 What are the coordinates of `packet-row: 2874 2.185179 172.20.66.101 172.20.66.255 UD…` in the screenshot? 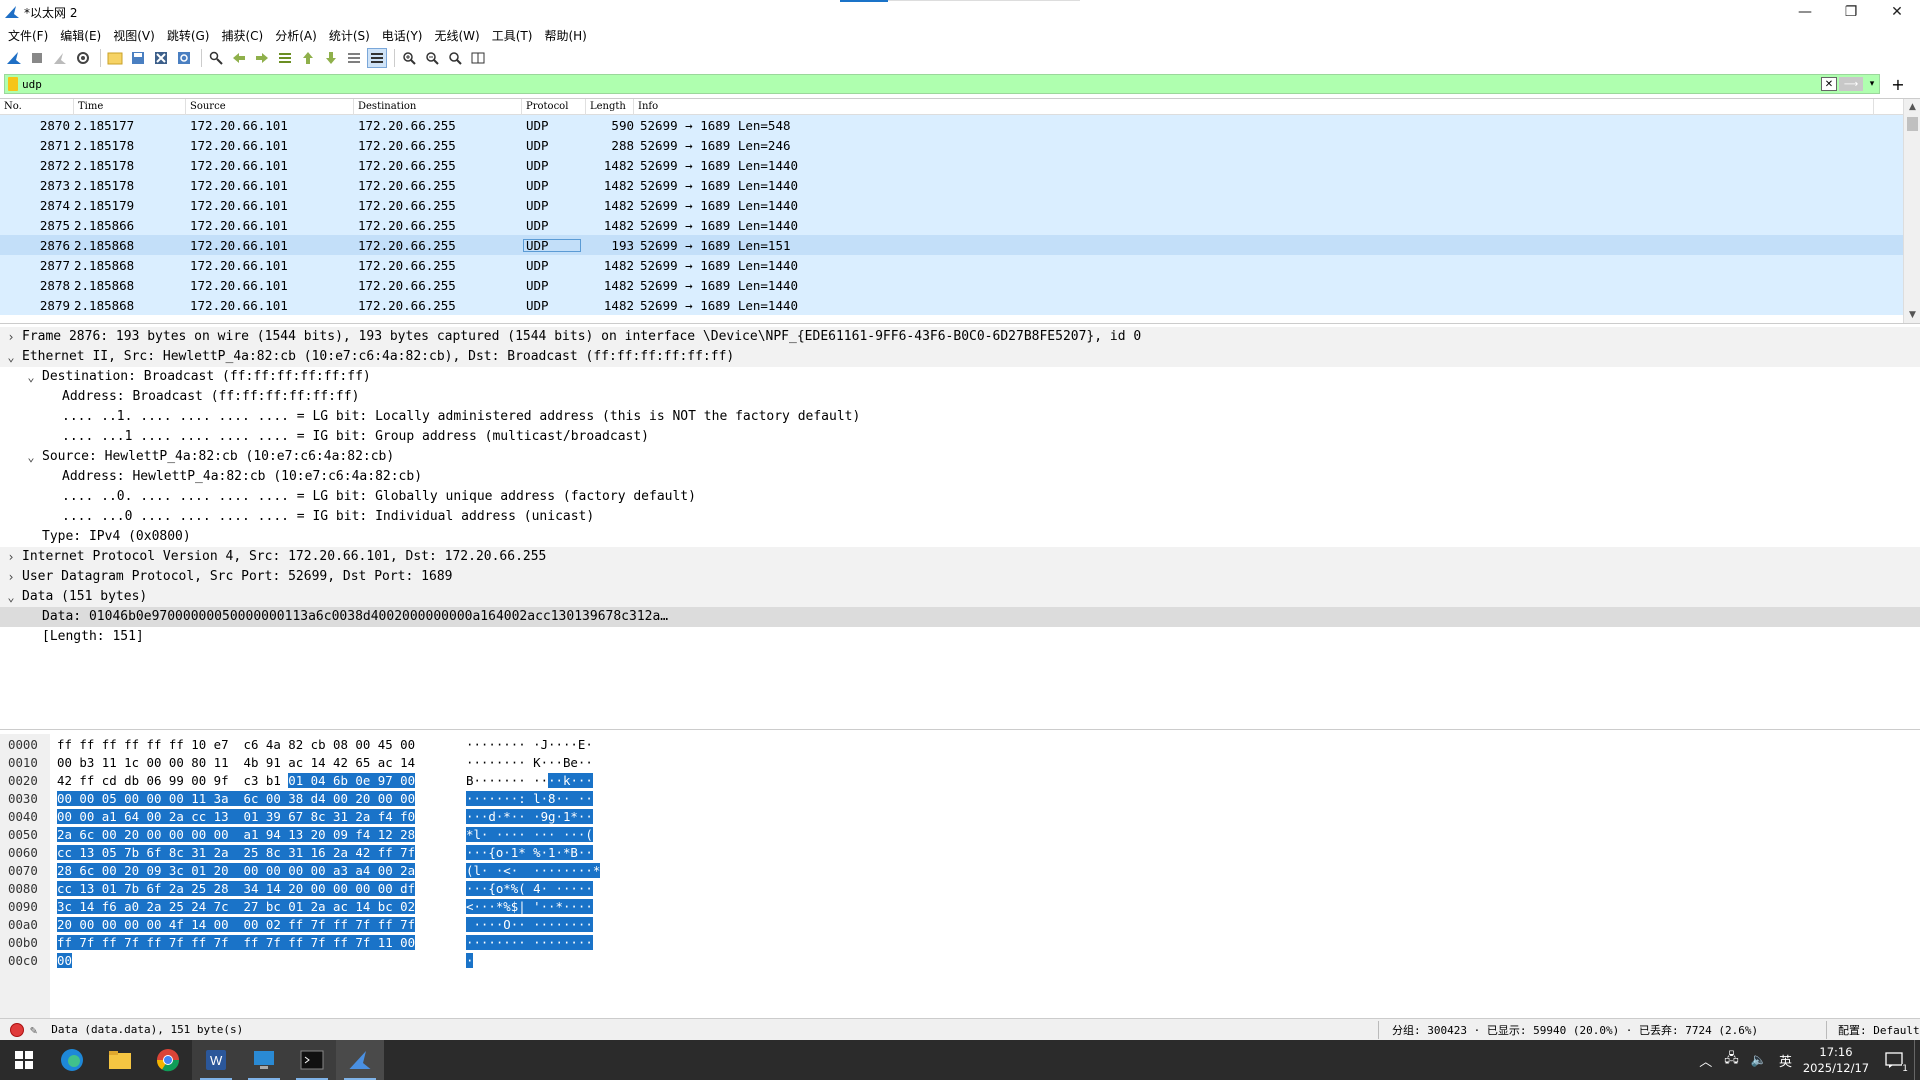 It's located at (960, 205).